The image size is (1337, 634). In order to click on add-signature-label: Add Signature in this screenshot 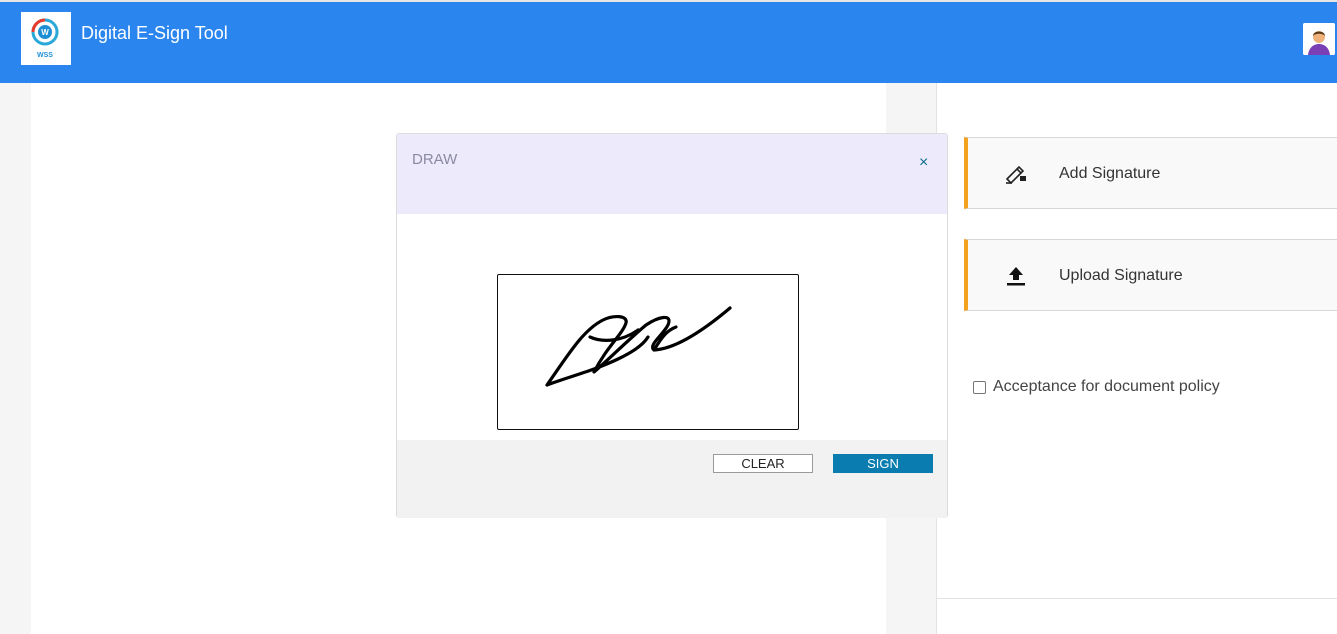, I will do `click(1110, 173)`.